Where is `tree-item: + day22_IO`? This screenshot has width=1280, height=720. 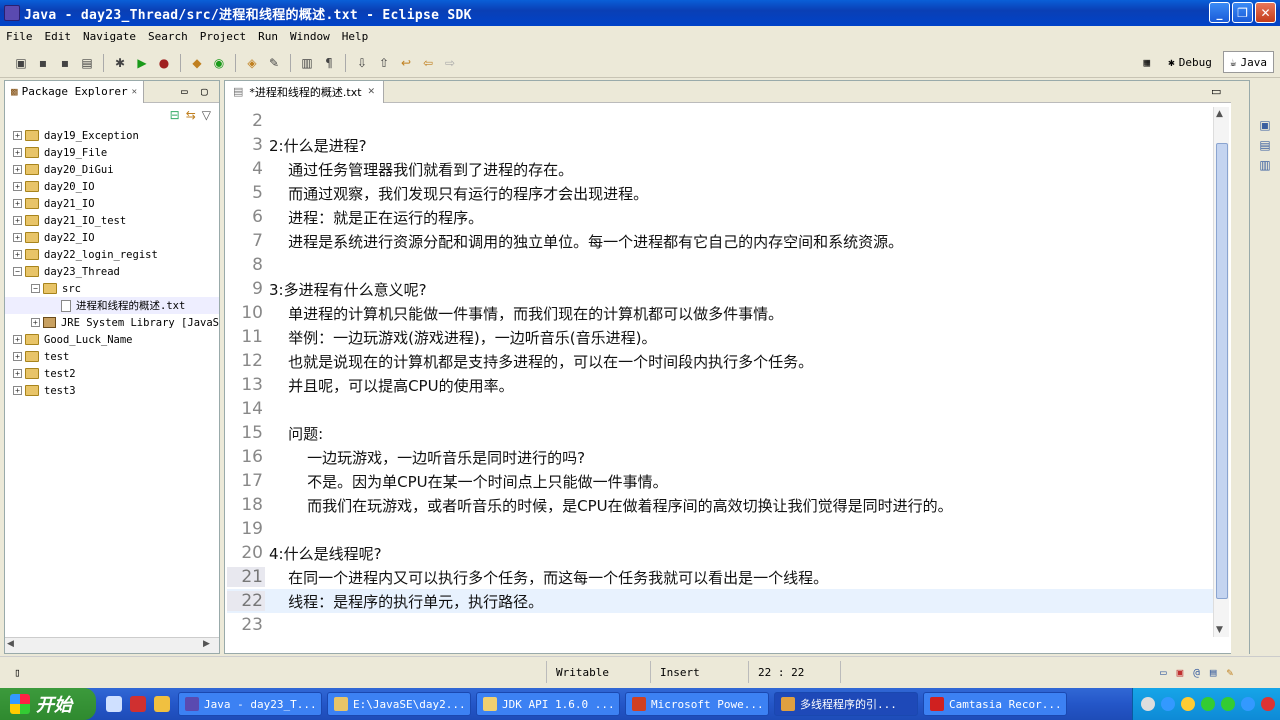 tree-item: + day22_IO is located at coordinates (112, 237).